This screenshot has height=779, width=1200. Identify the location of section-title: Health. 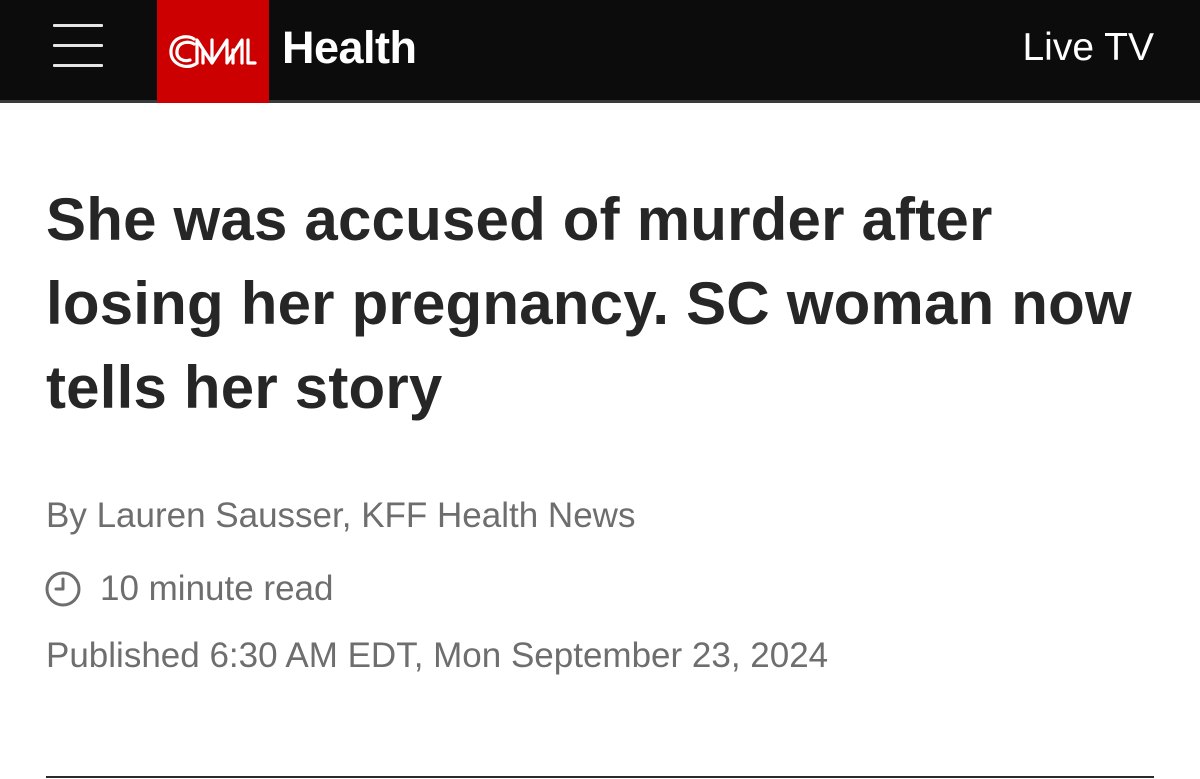
(349, 48).